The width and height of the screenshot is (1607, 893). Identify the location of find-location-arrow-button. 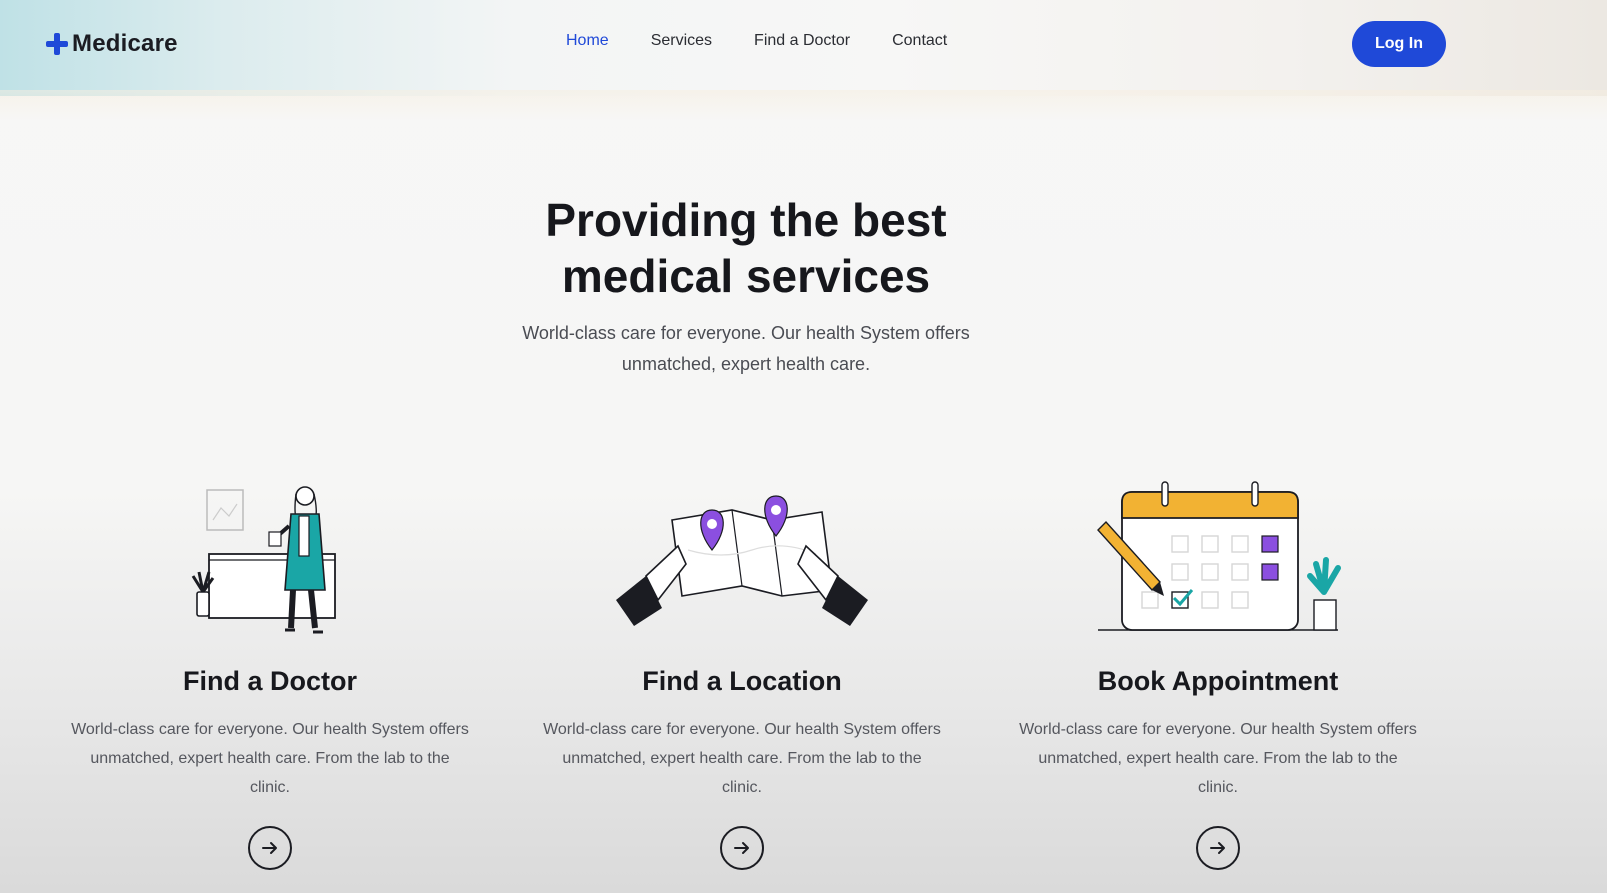
(742, 848).